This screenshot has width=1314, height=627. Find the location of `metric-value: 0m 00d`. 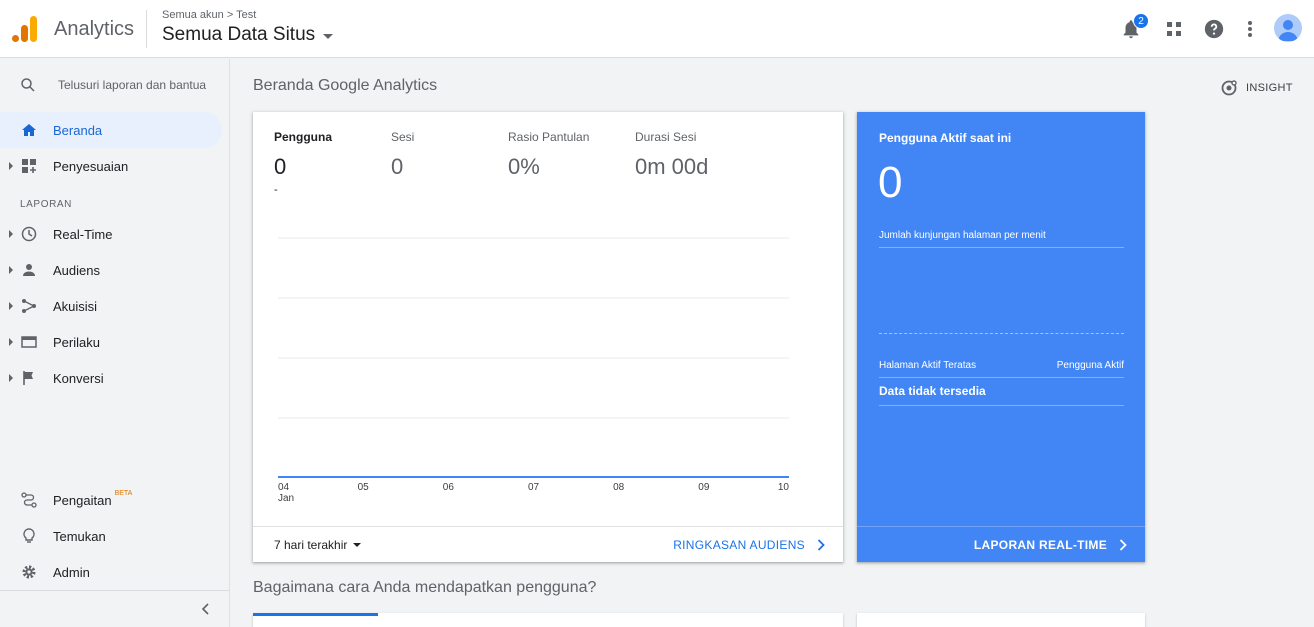

metric-value: 0m 00d is located at coordinates (672, 166).